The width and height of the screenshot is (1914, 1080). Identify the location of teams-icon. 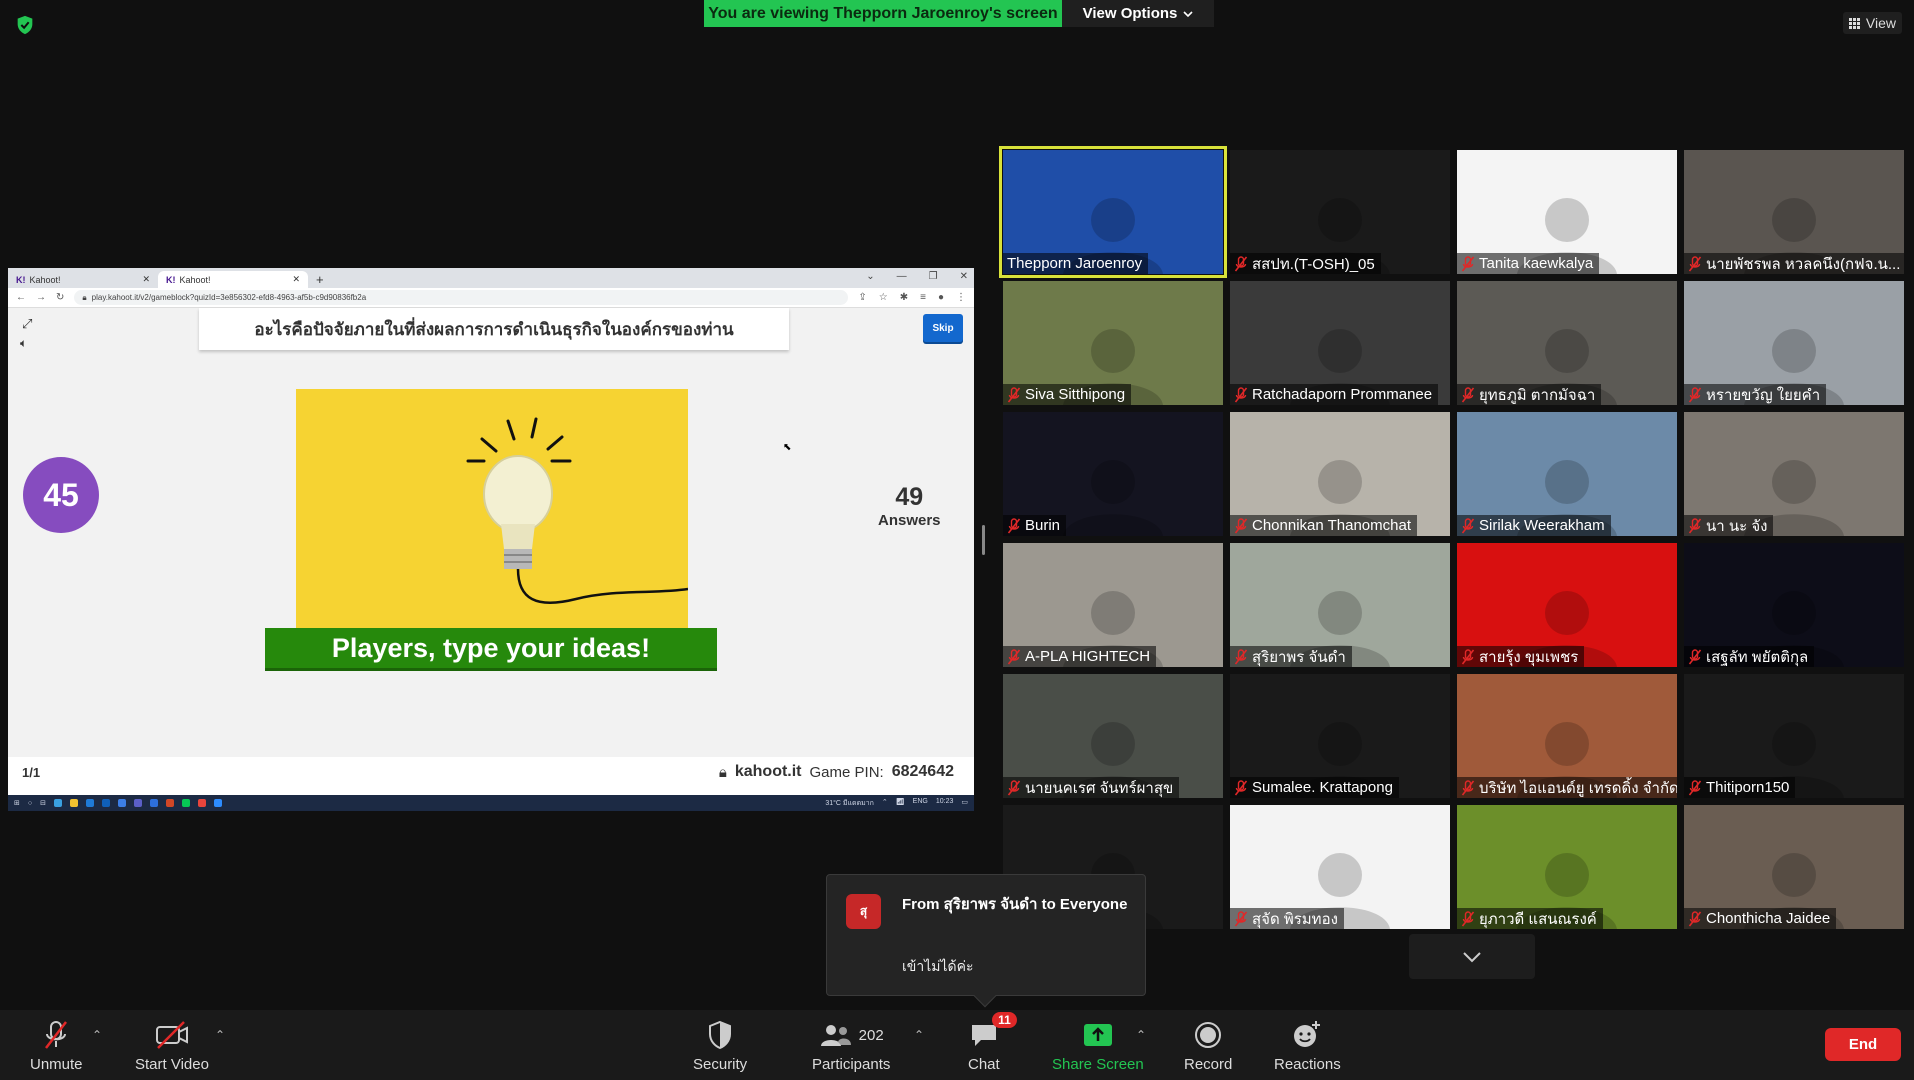
(137, 803).